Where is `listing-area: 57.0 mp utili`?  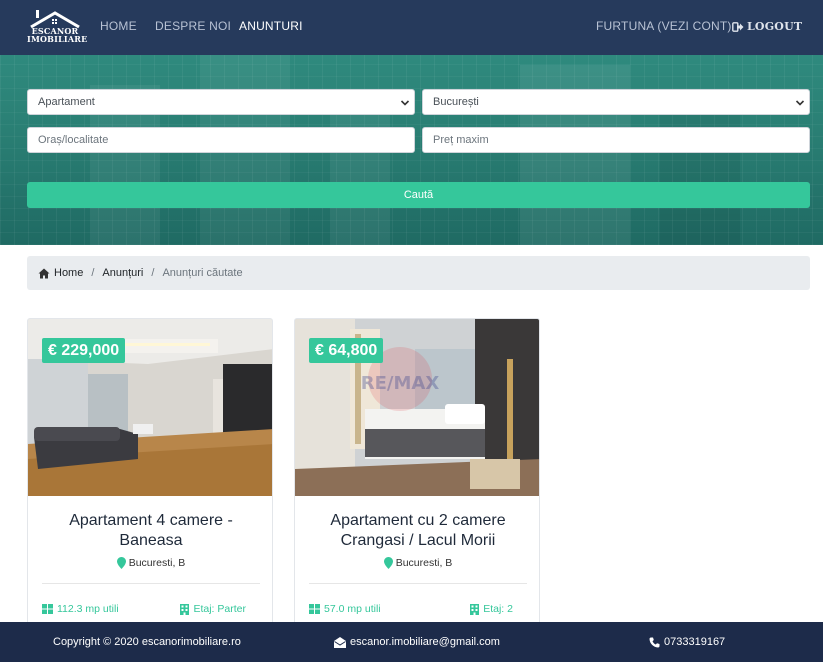 listing-area: 57.0 mp utili is located at coordinates (345, 609).